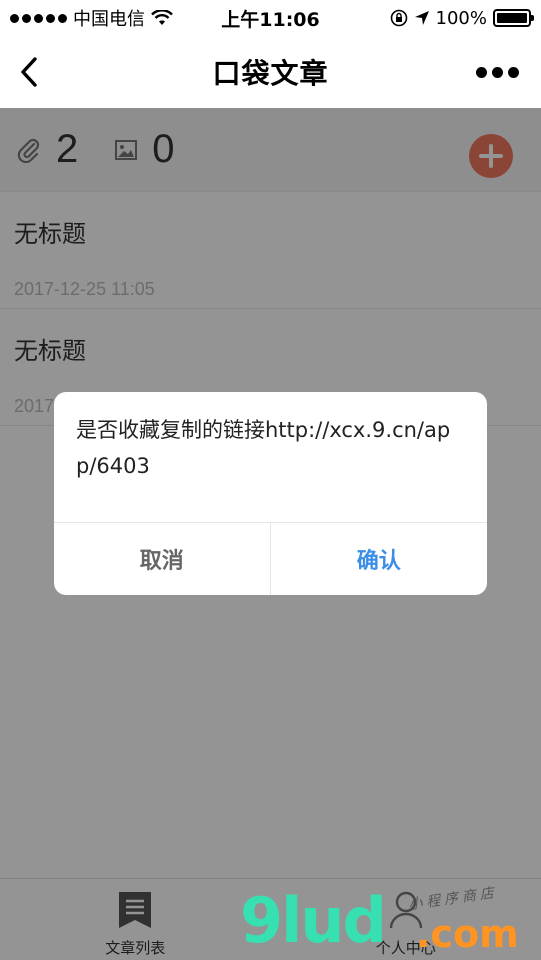 This screenshot has height=960, width=541. I want to click on back-button, so click(29, 72).